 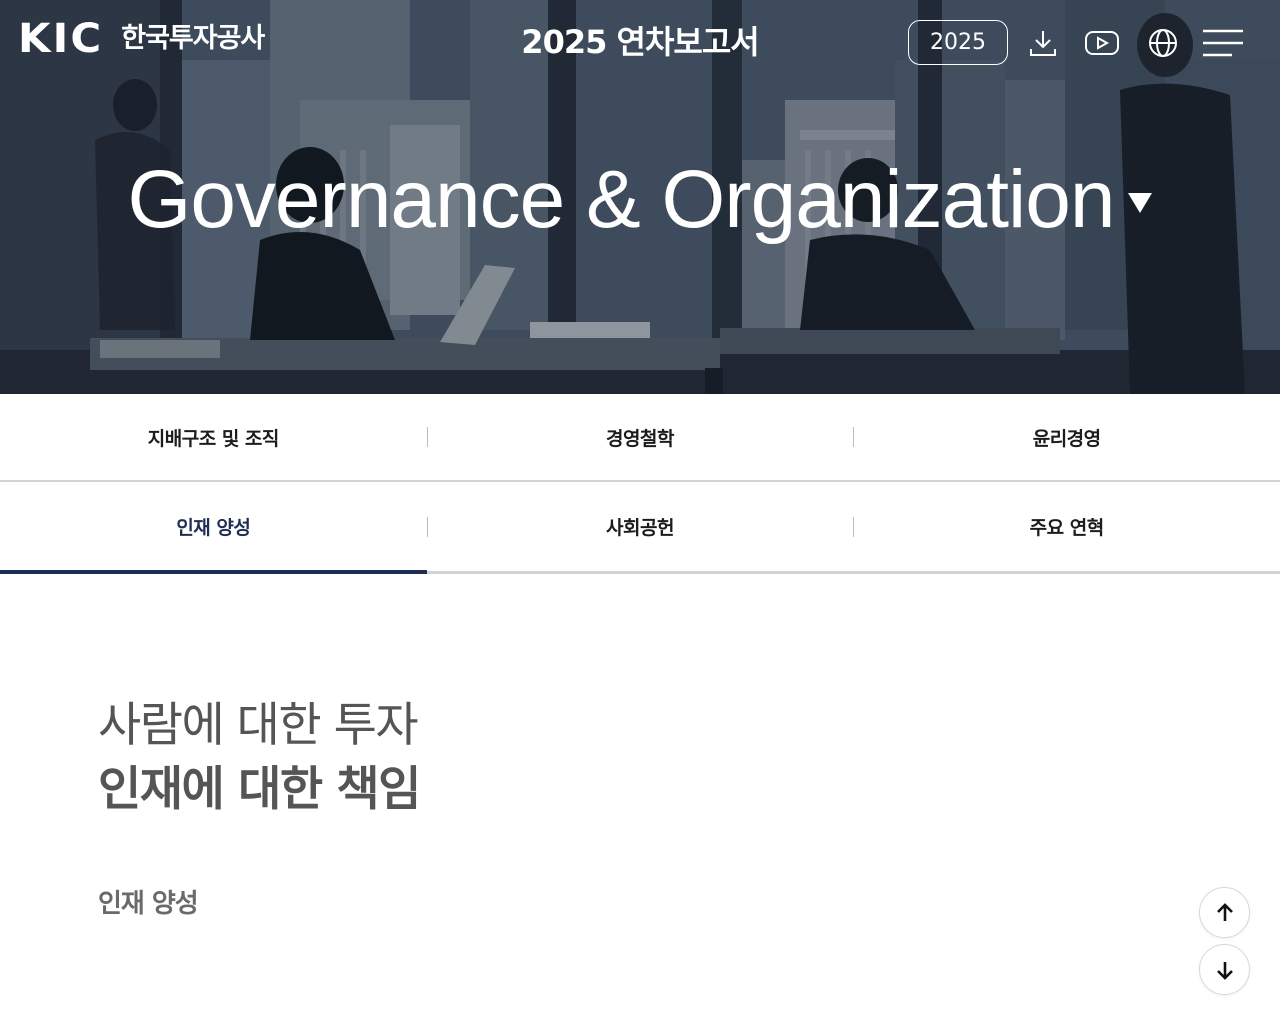 I want to click on hero-title-text: Governance & Organization, so click(x=621, y=199).